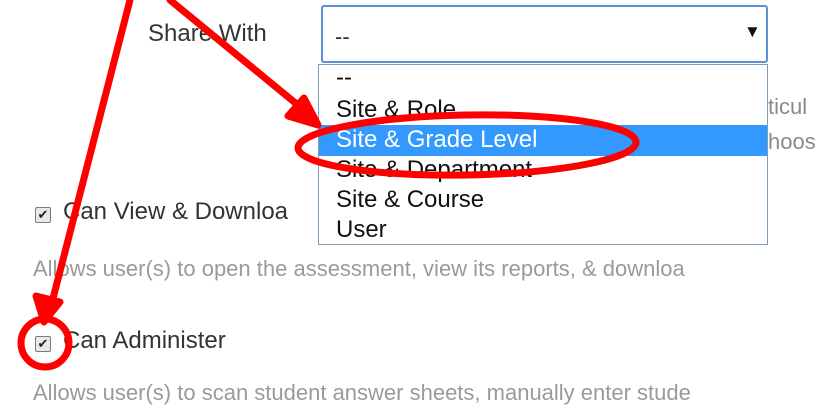 This screenshot has height=408, width=825. What do you see at coordinates (543, 229) in the screenshot?
I see `option-user: User` at bounding box center [543, 229].